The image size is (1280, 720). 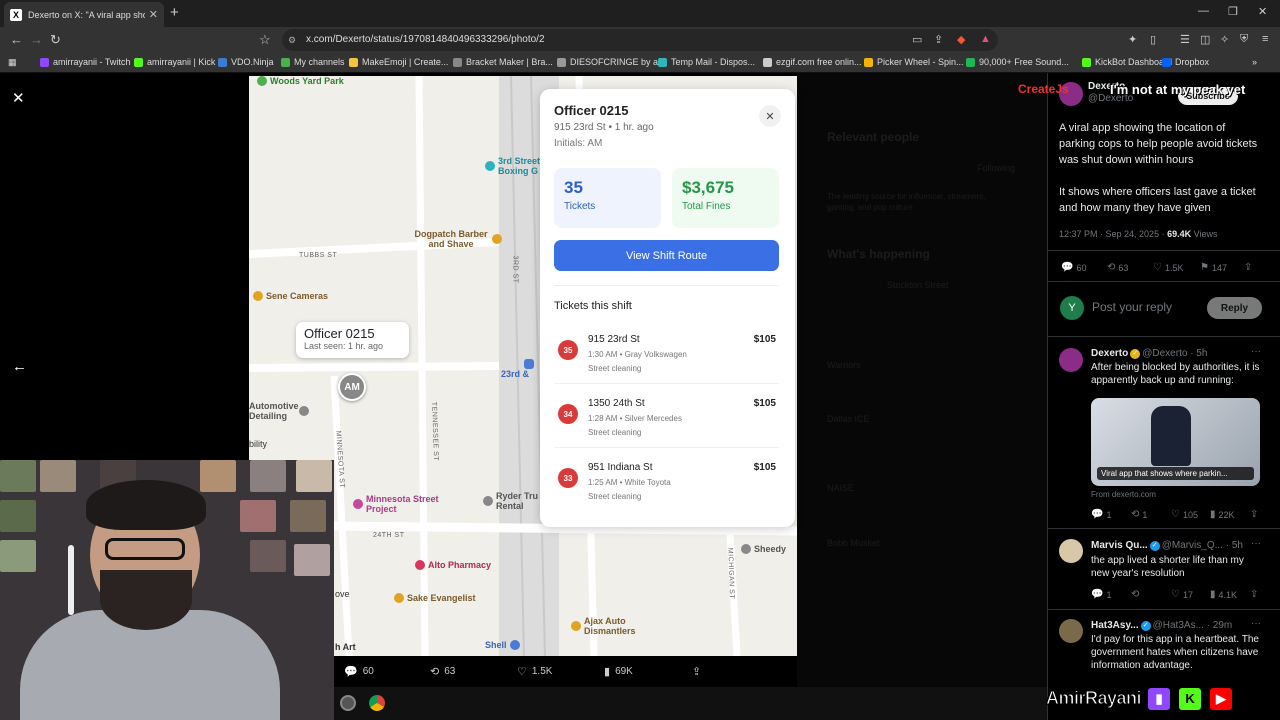 I want to click on tweet-replies: 💬 60, so click(x=1073, y=267).